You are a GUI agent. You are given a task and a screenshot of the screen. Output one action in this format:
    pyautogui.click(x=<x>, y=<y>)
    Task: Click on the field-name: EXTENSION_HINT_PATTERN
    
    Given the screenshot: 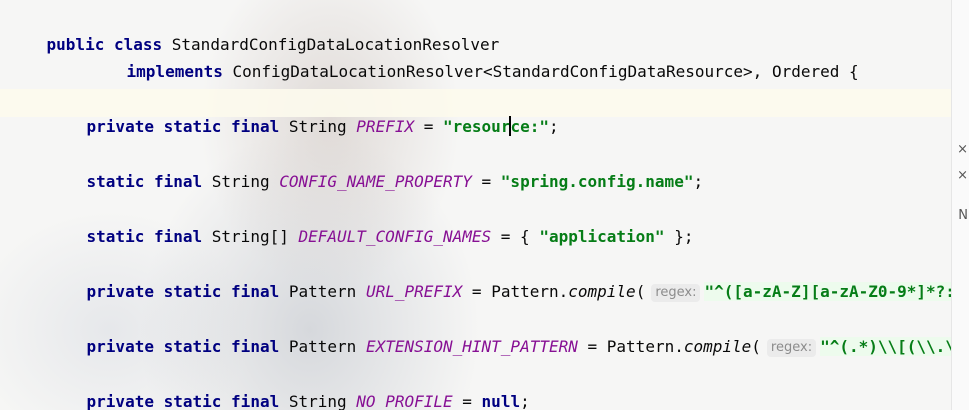 What is the action you would take?
    pyautogui.click(x=471, y=346)
    